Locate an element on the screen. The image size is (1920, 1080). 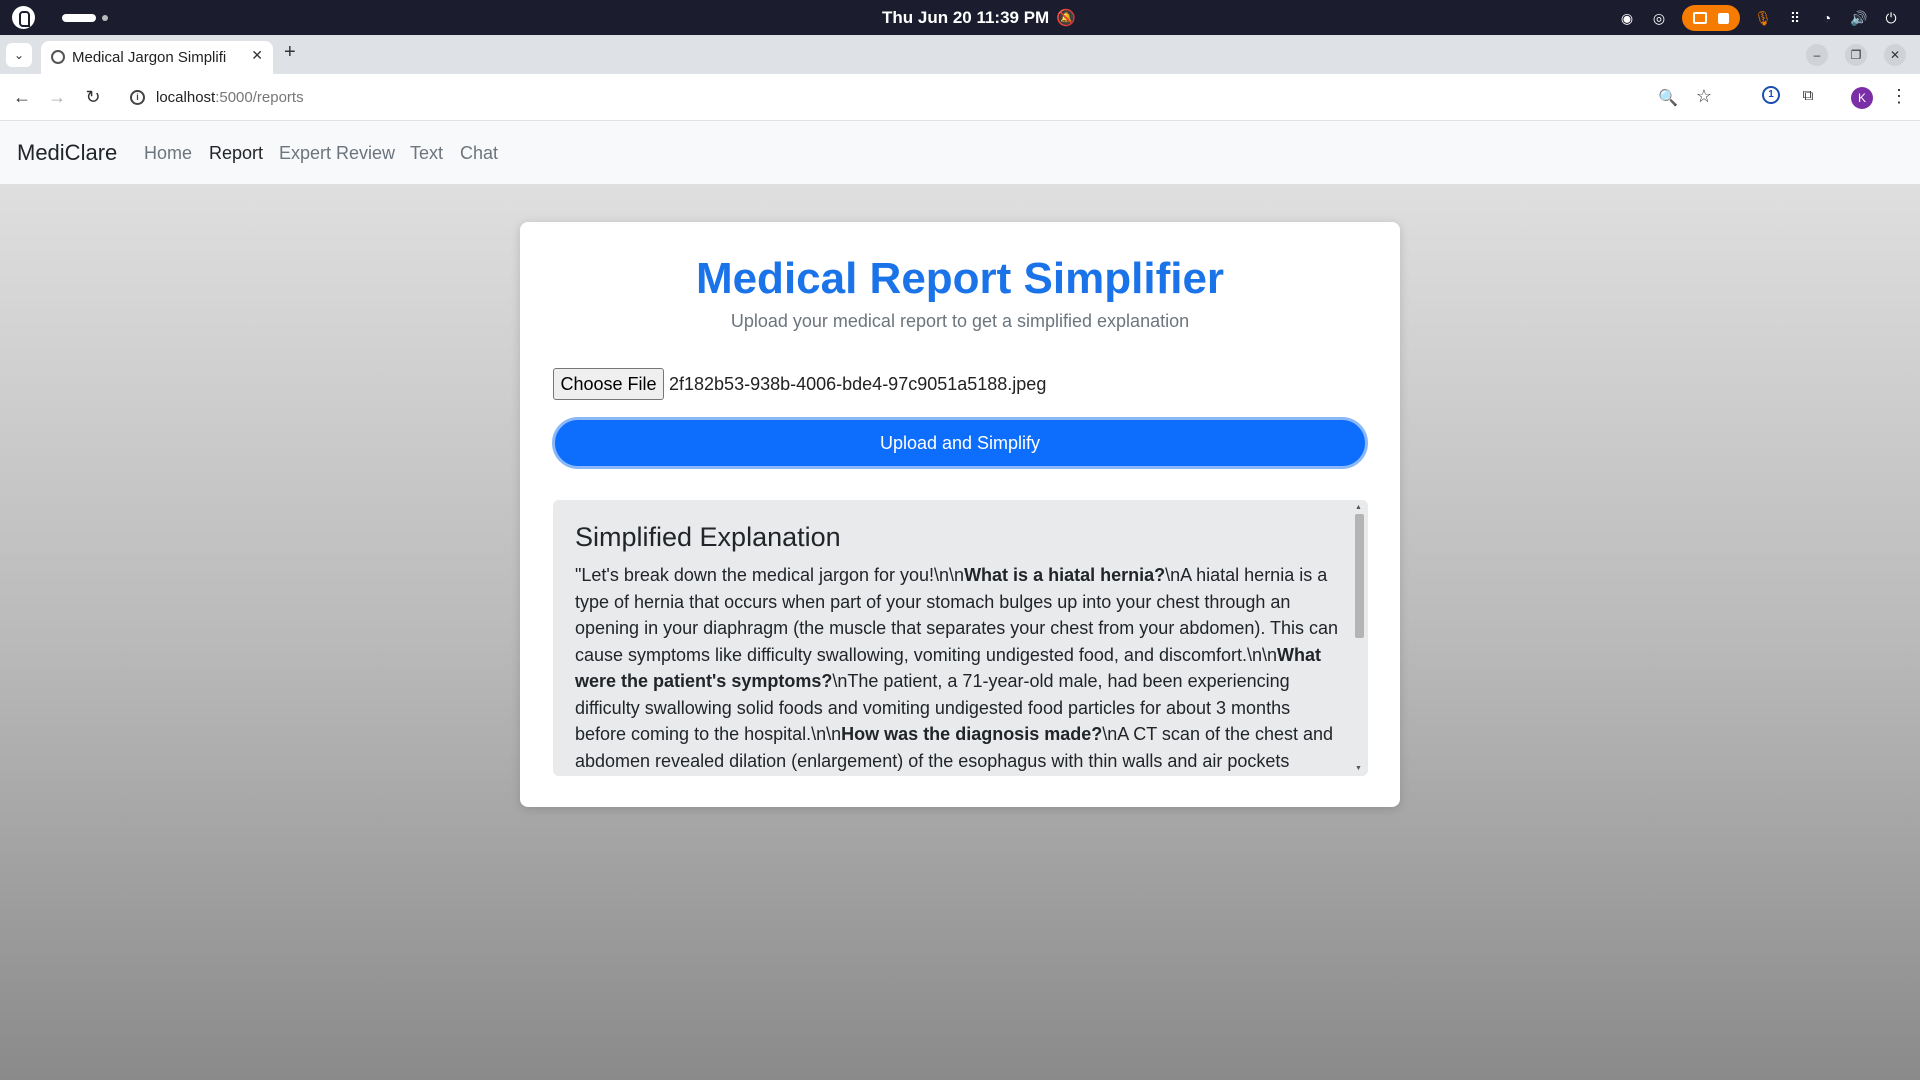
nav-chat: Chat is located at coordinates (479, 153).